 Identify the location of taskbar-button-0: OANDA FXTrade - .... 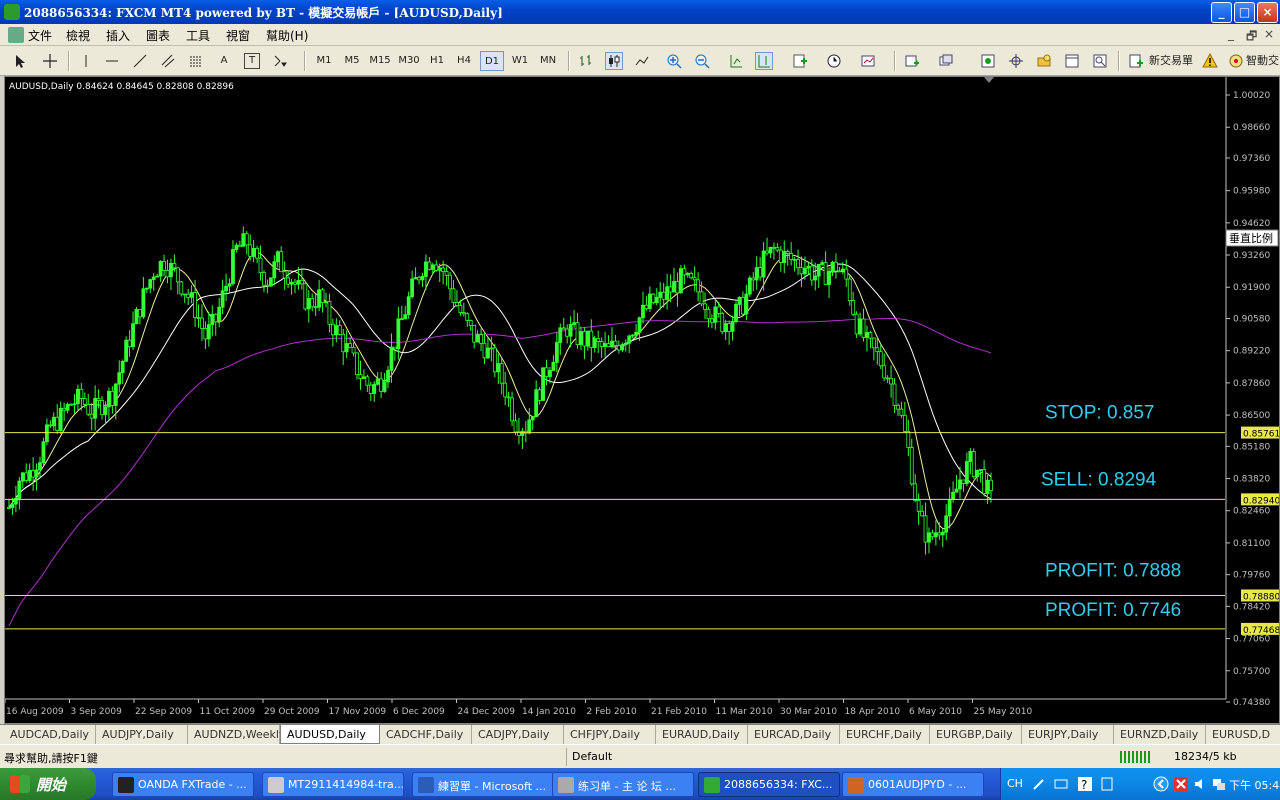
(183, 784).